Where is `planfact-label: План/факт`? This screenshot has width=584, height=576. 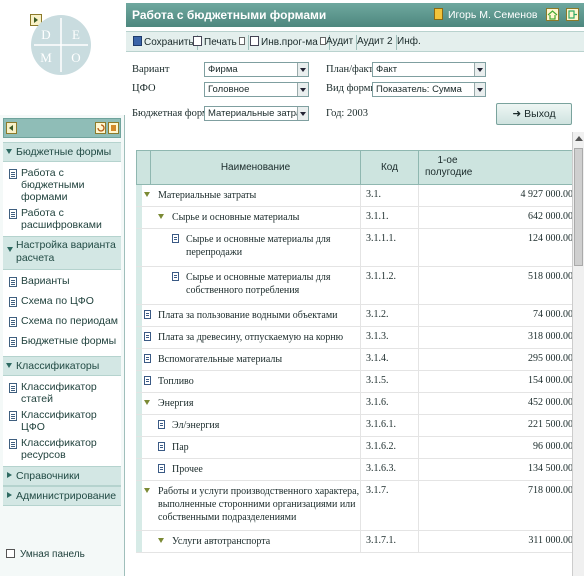
planfact-label: План/факт is located at coordinates (350, 69).